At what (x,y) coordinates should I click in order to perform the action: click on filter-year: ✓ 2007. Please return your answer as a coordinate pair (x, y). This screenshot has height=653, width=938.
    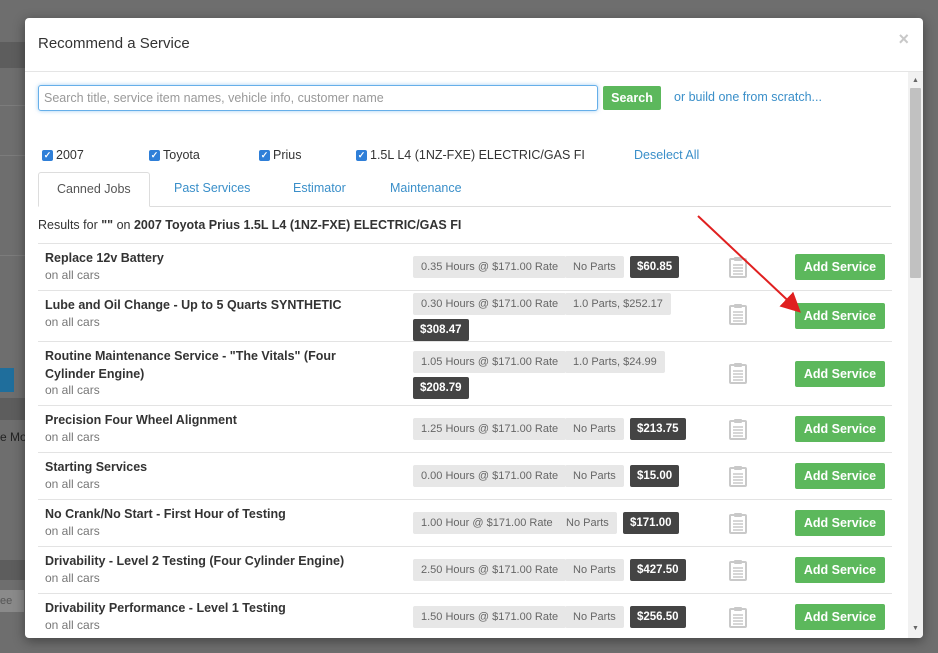
    Looking at the image, I should click on (63, 155).